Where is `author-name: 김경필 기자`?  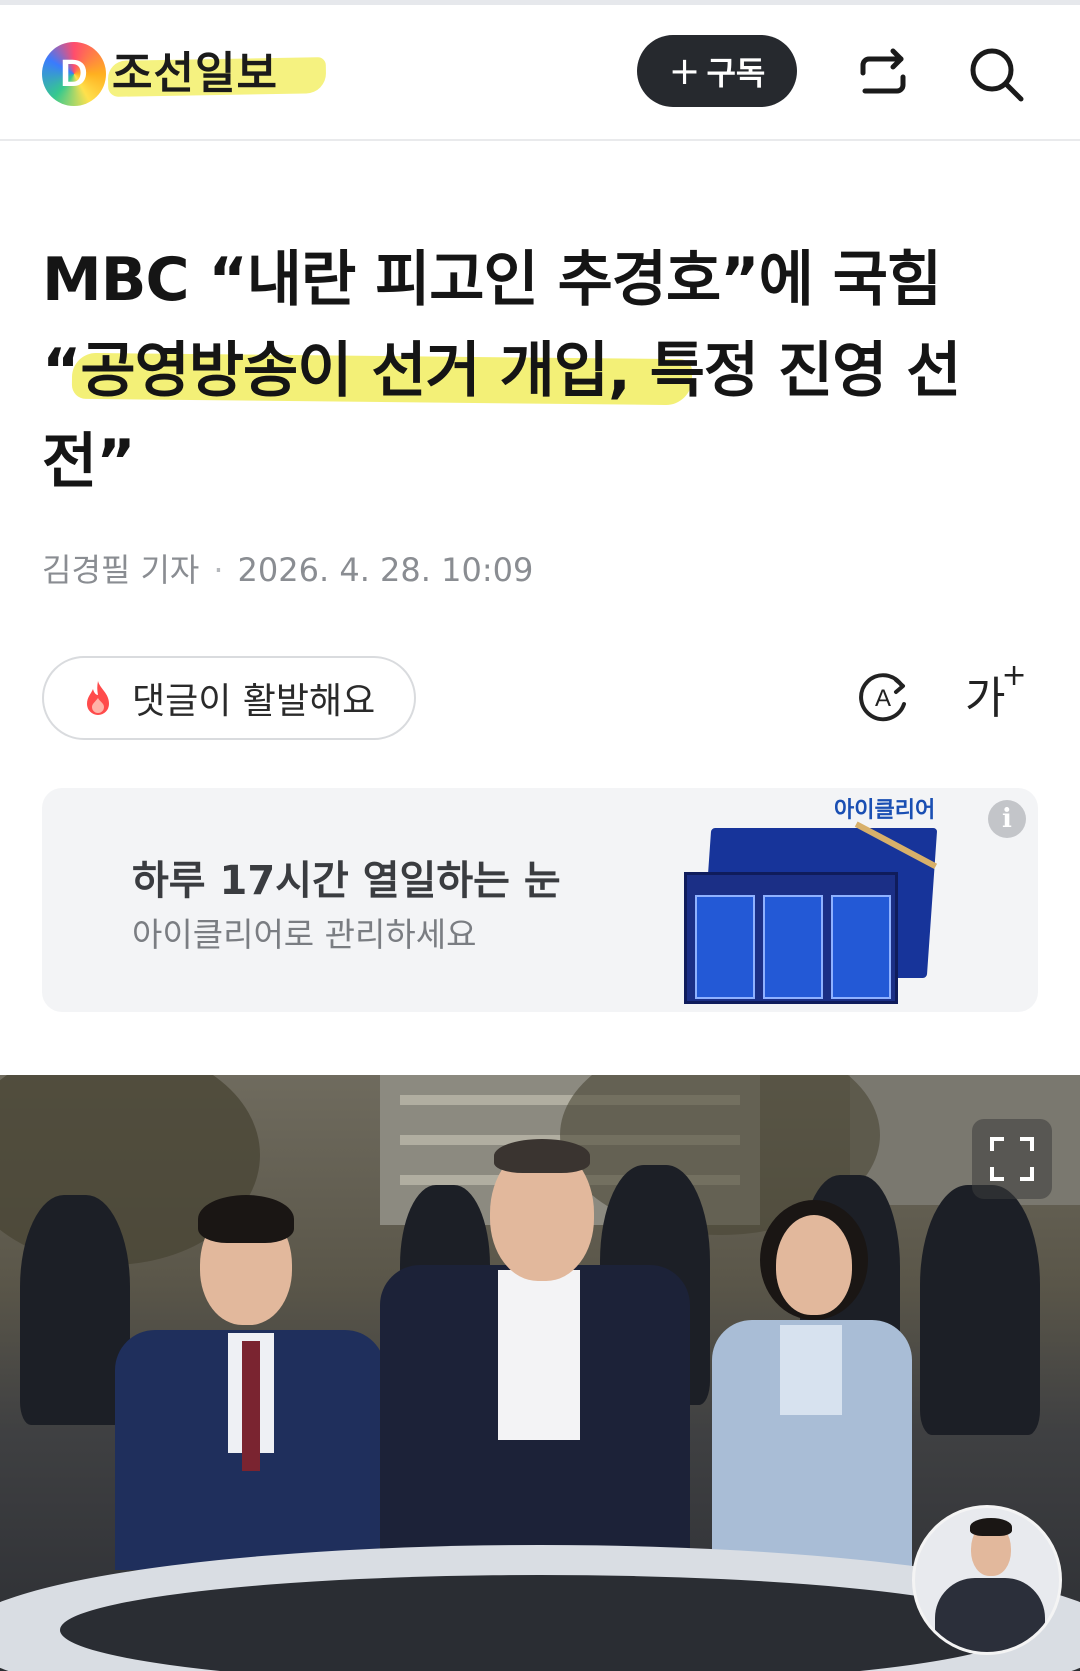 author-name: 김경필 기자 is located at coordinates (120, 570).